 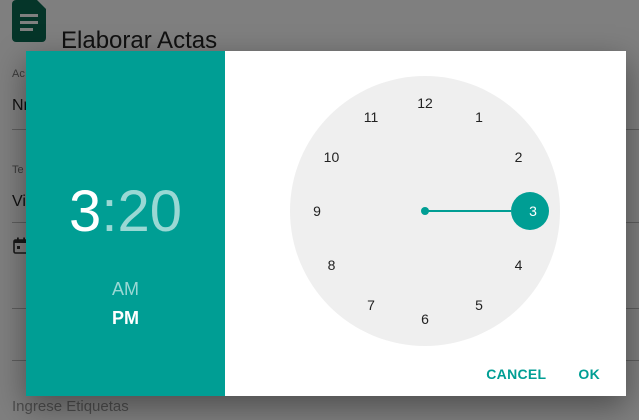 What do you see at coordinates (371, 117) in the screenshot?
I see `clock-number-11: 11` at bounding box center [371, 117].